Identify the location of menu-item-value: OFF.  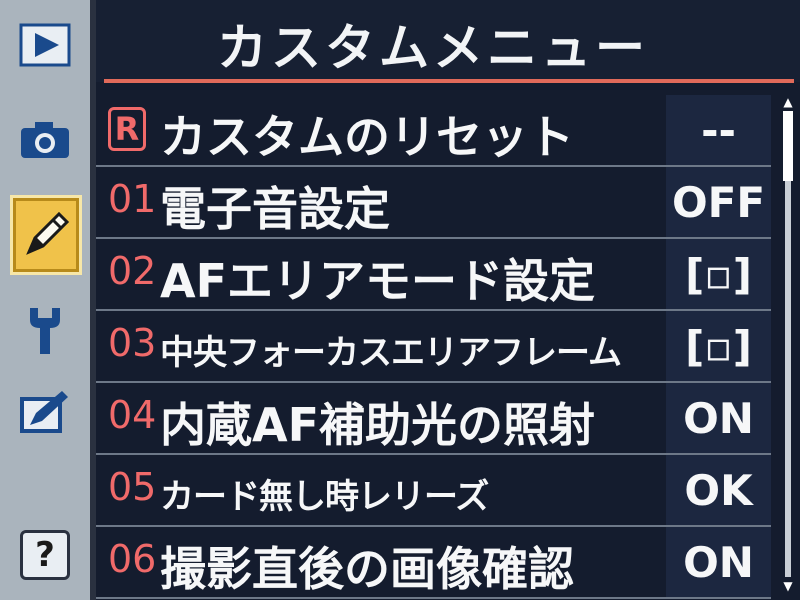
(718, 202).